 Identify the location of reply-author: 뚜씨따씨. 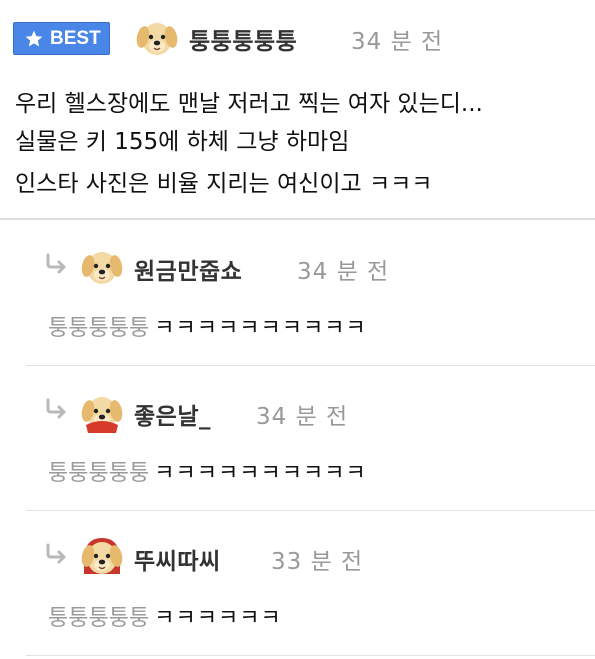
(177, 559).